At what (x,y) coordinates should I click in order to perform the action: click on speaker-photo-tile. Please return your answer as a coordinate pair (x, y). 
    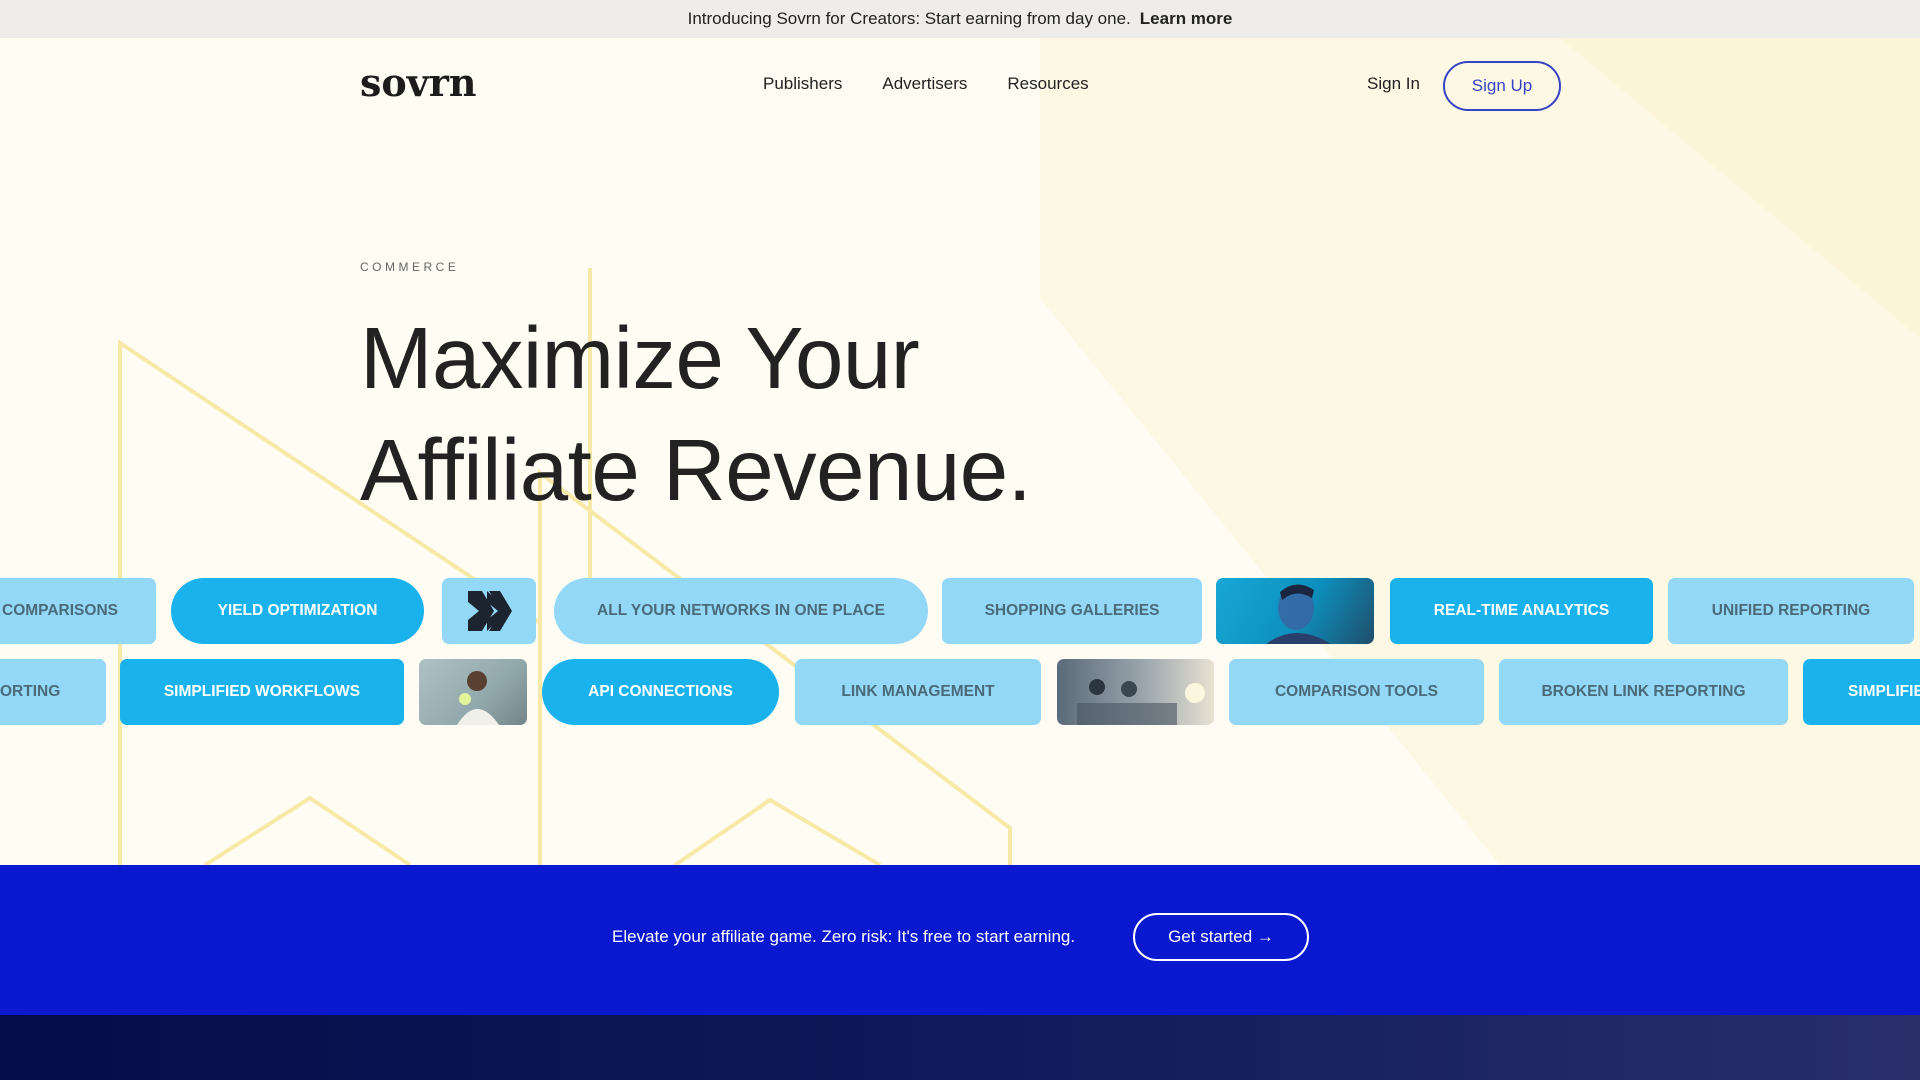
    Looking at the image, I should click on (473, 692).